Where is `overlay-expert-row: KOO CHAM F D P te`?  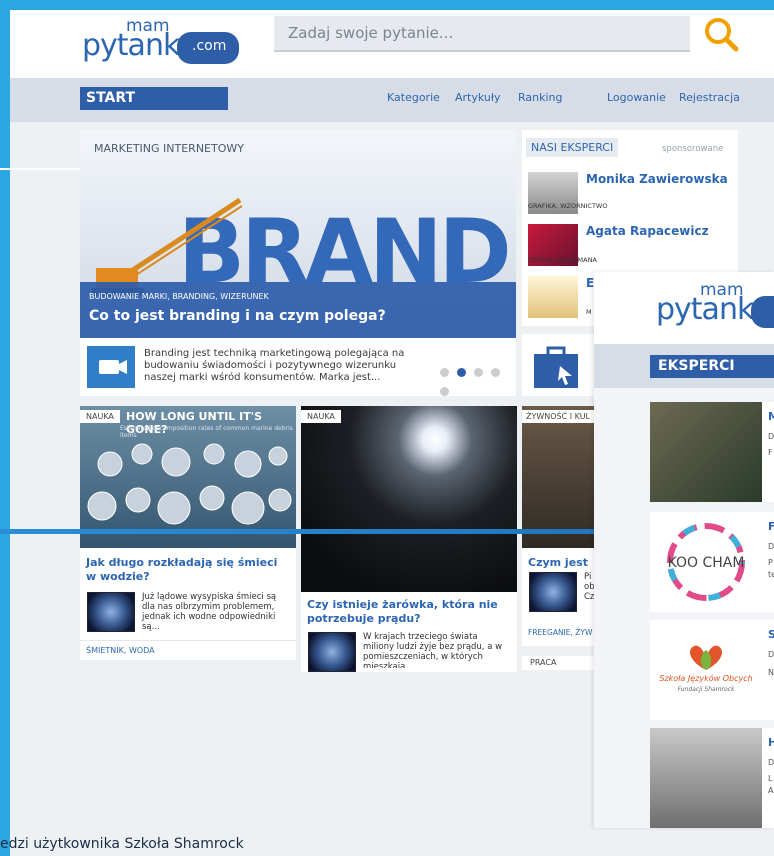
overlay-expert-row: KOO CHAM F D P te is located at coordinates (712, 562).